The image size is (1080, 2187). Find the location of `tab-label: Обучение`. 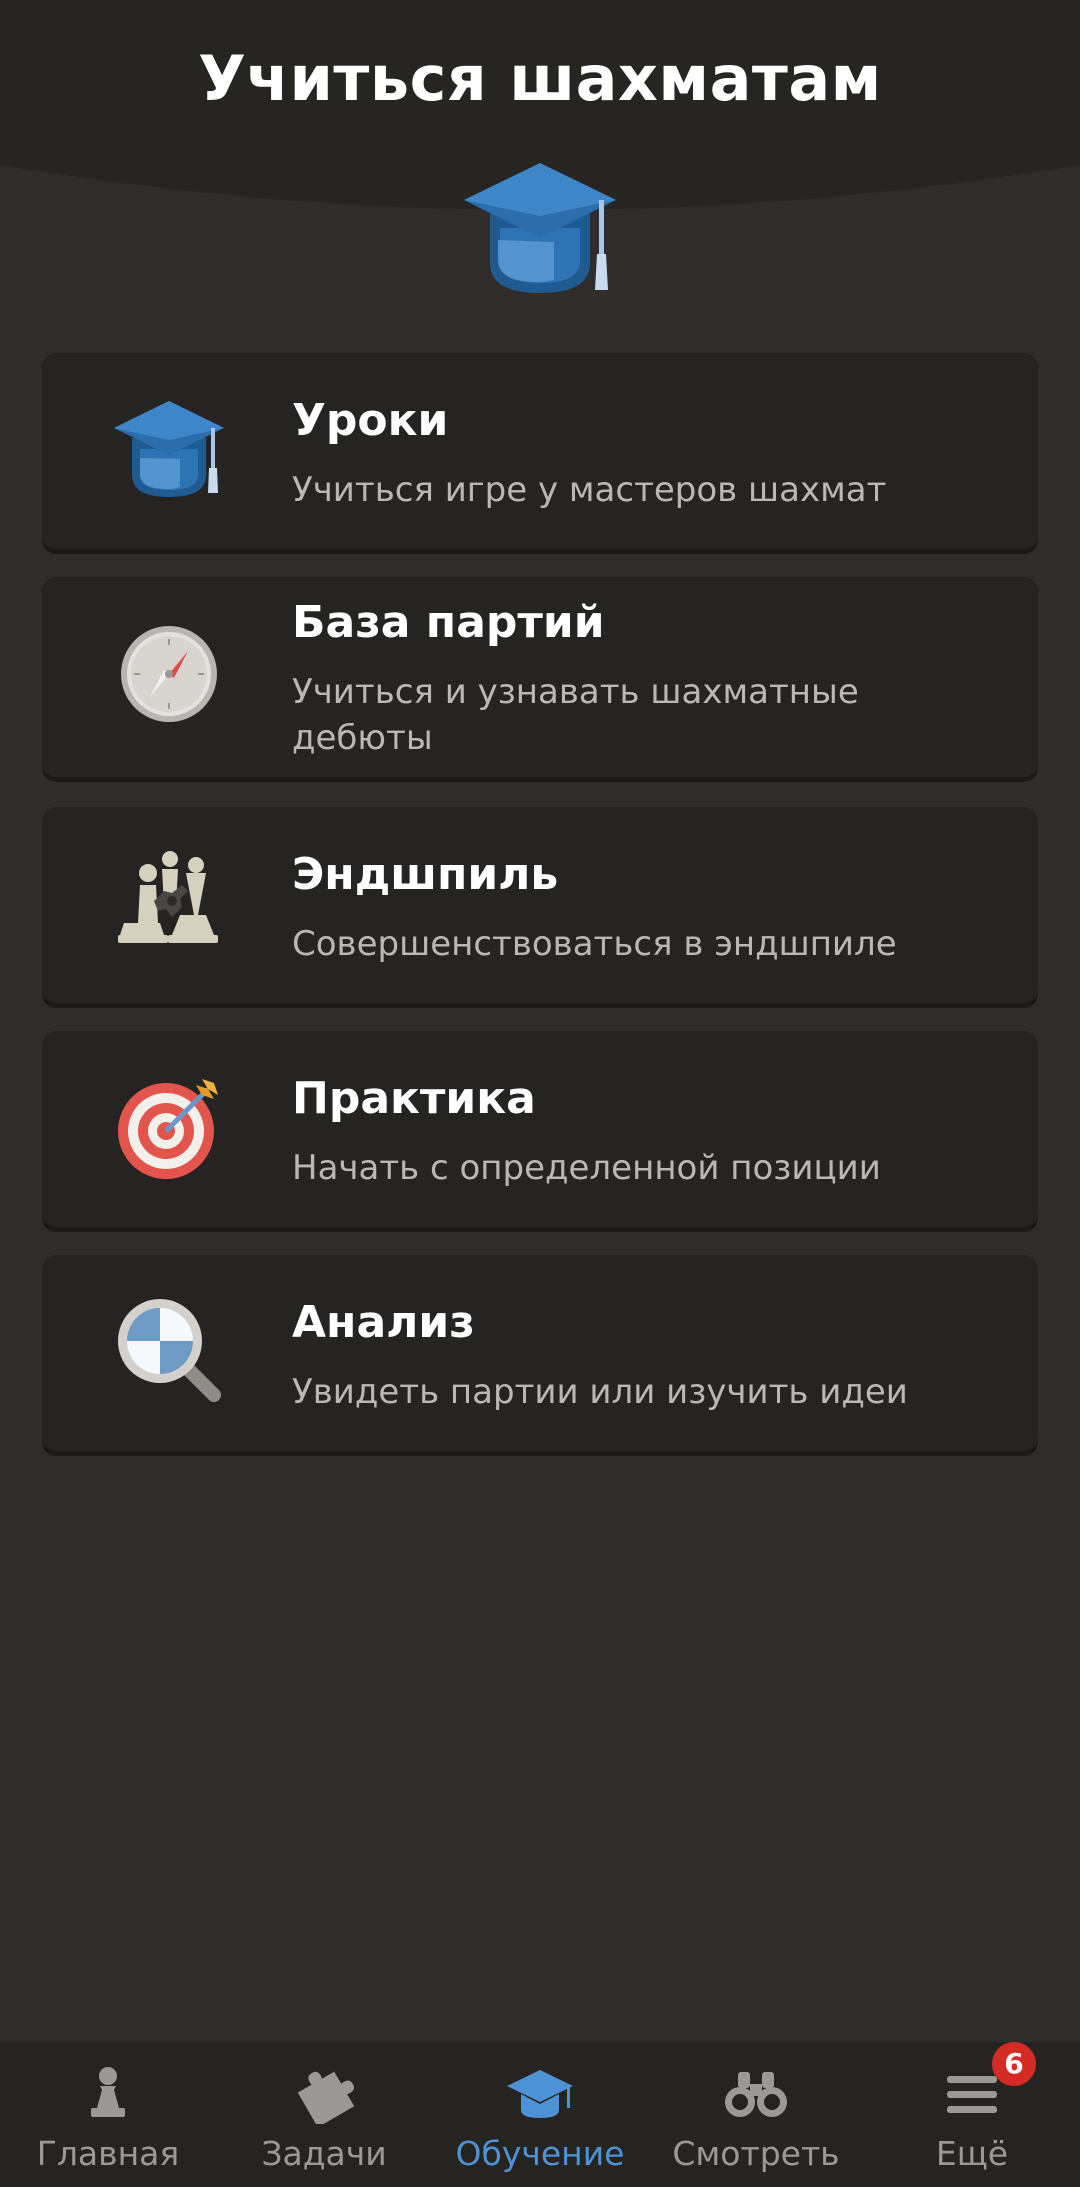

tab-label: Обучение is located at coordinates (540, 2153).